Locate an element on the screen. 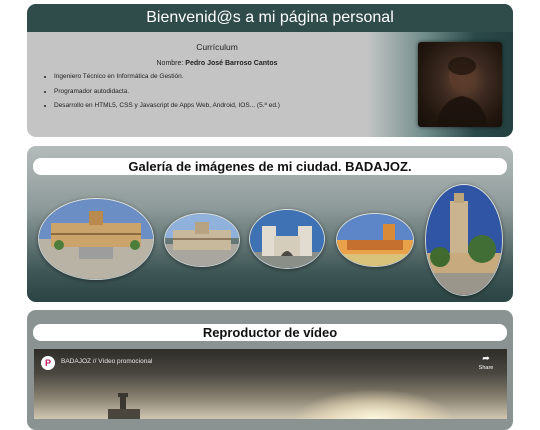 The width and height of the screenshot is (540, 430). alcazaba-image is located at coordinates (375, 240).